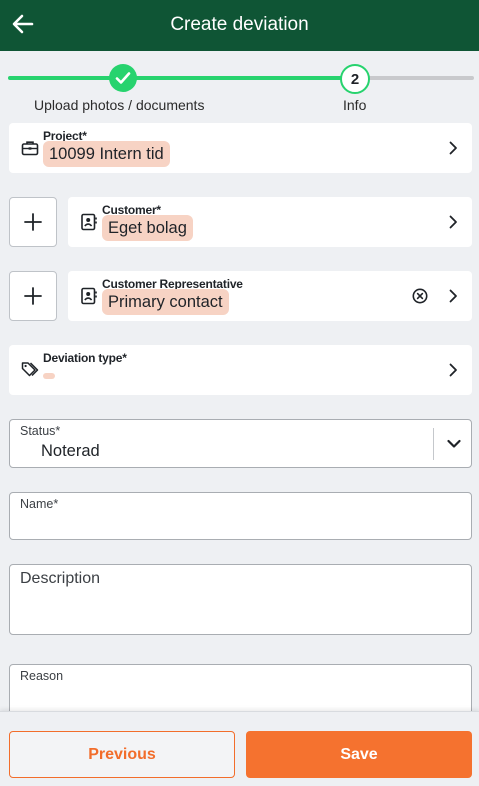 Image resolution: width=479 pixels, height=786 pixels. Describe the element at coordinates (240, 443) in the screenshot. I see `status-select: Status* Noterad` at that location.